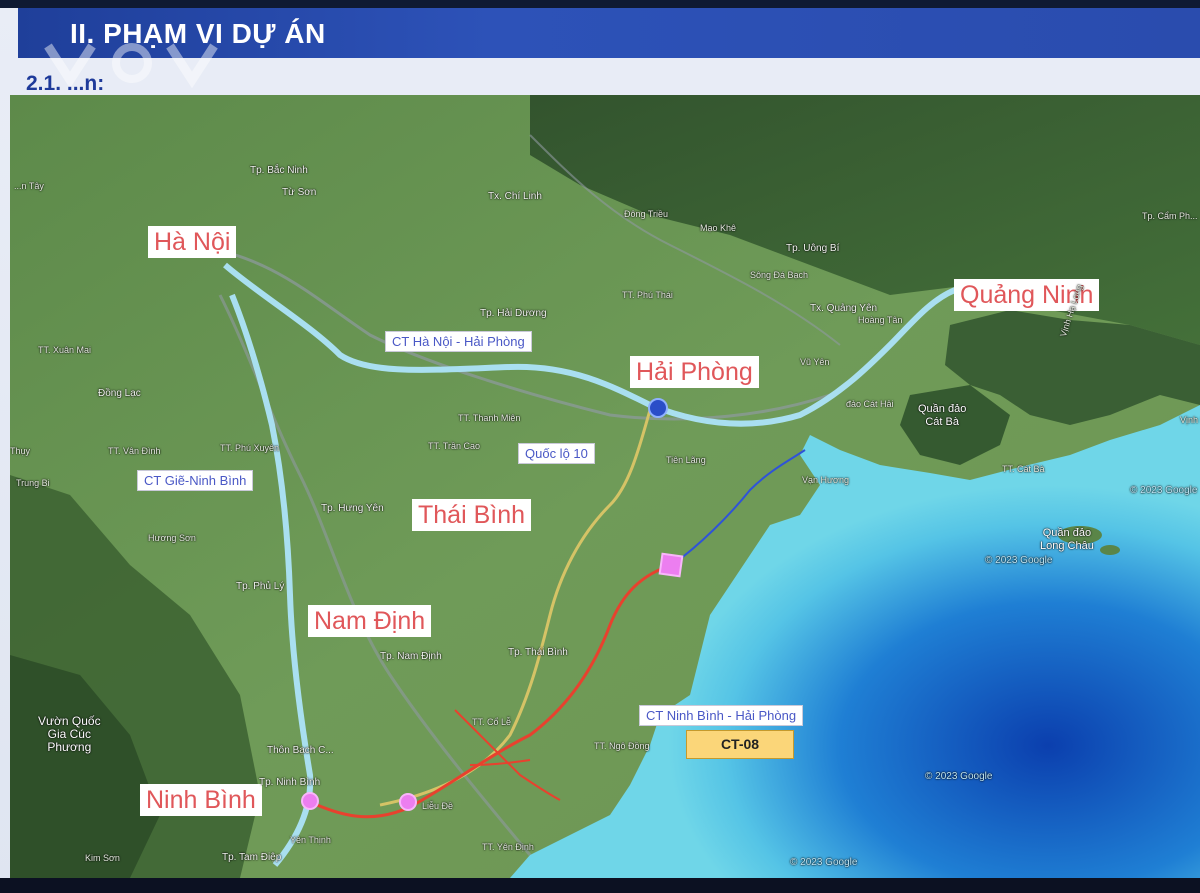 This screenshot has width=1200, height=893. What do you see at coordinates (513, 313) in the screenshot?
I see `place-label-hai-duong: Tp. Hải Dương` at bounding box center [513, 313].